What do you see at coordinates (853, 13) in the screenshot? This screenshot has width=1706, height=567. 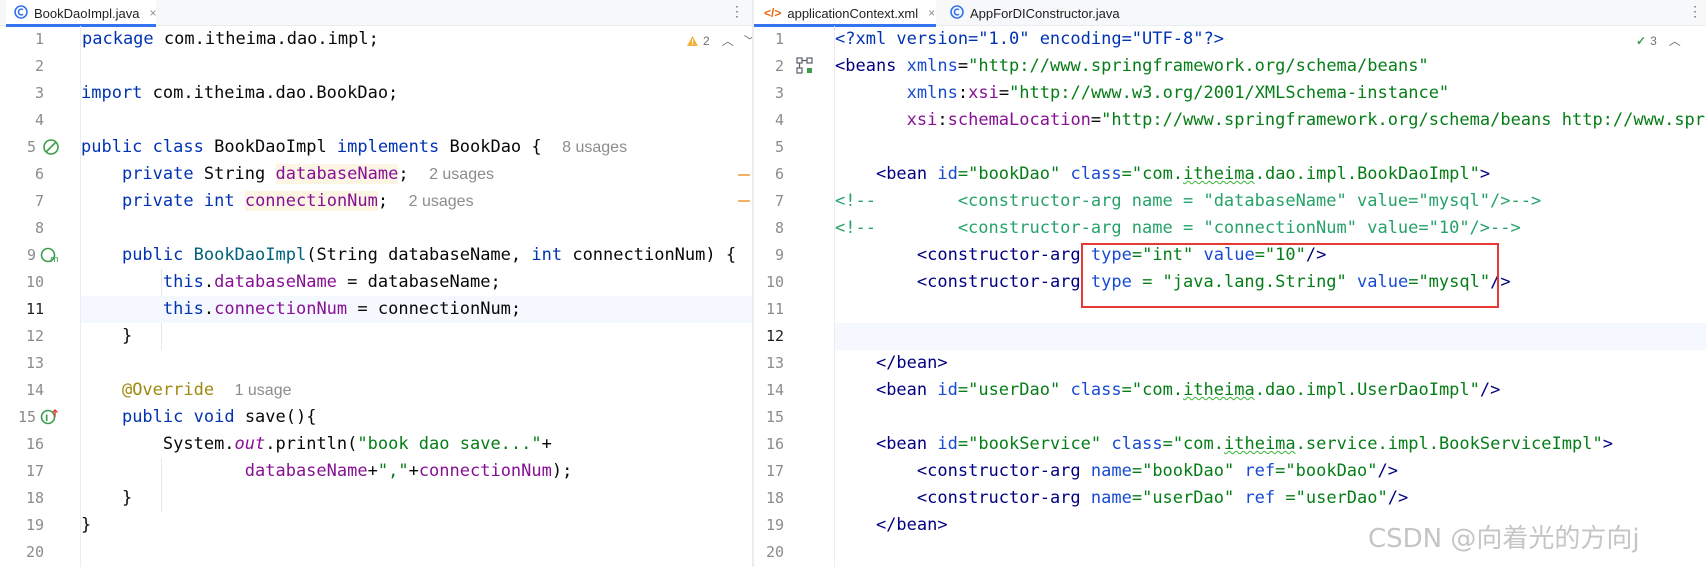 I see `tab-label: applicationContext.xml` at bounding box center [853, 13].